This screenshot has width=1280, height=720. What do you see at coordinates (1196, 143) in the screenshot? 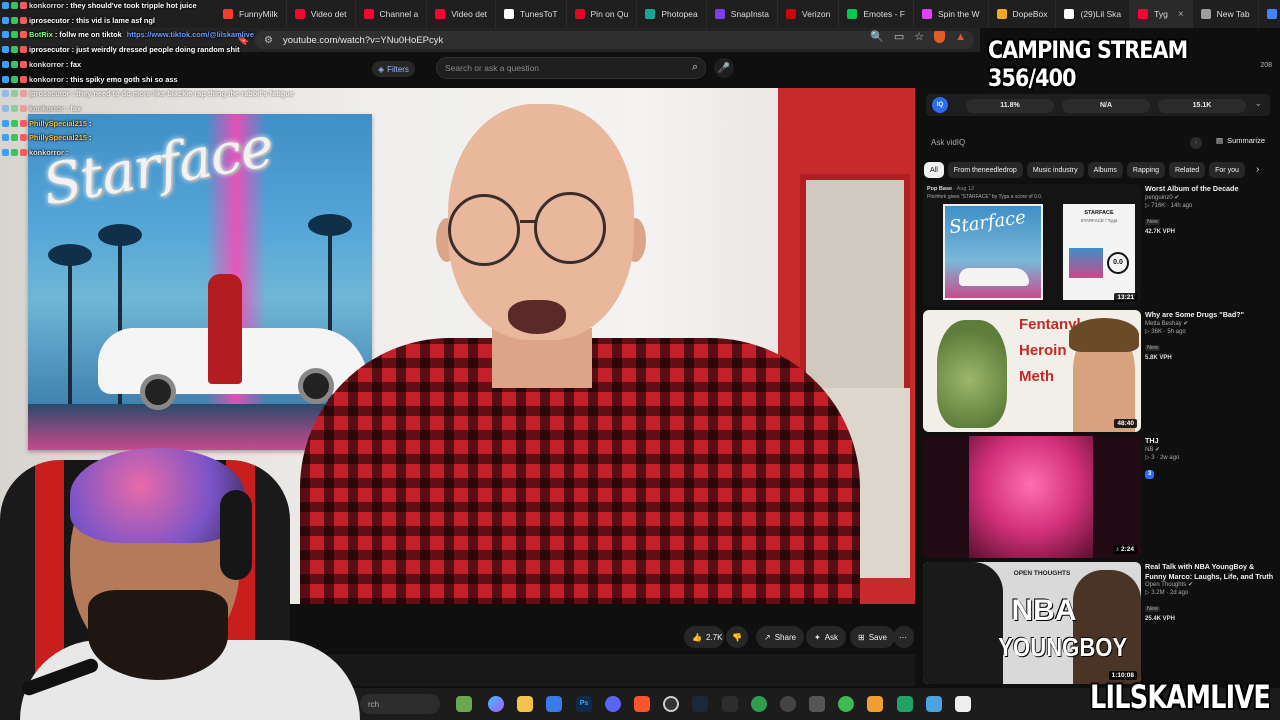
I see `send-icon: ›` at bounding box center [1196, 143].